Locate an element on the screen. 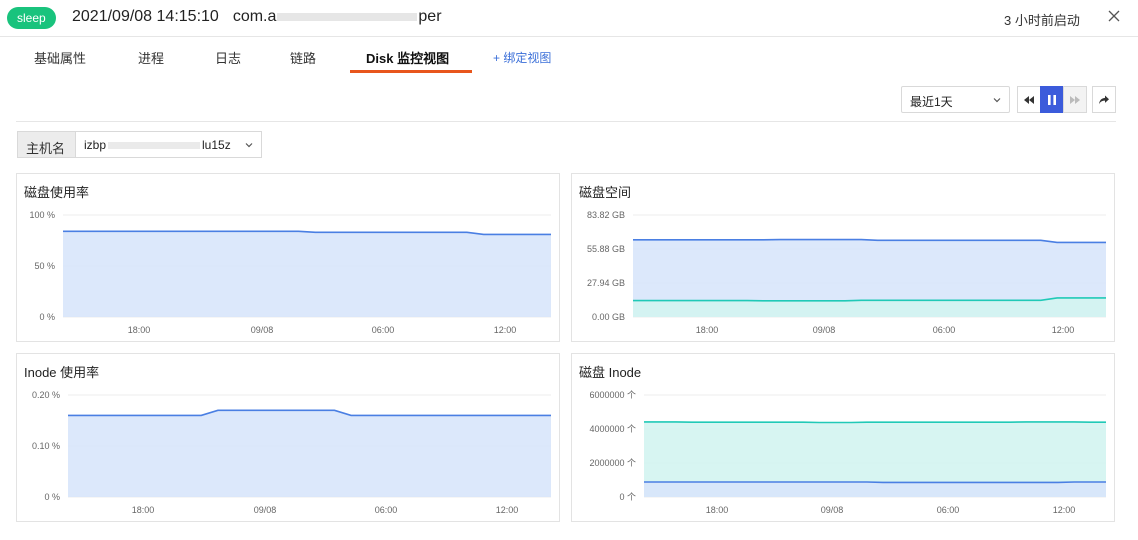 The height and width of the screenshot is (540, 1138). share-icon is located at coordinates (1104, 99).